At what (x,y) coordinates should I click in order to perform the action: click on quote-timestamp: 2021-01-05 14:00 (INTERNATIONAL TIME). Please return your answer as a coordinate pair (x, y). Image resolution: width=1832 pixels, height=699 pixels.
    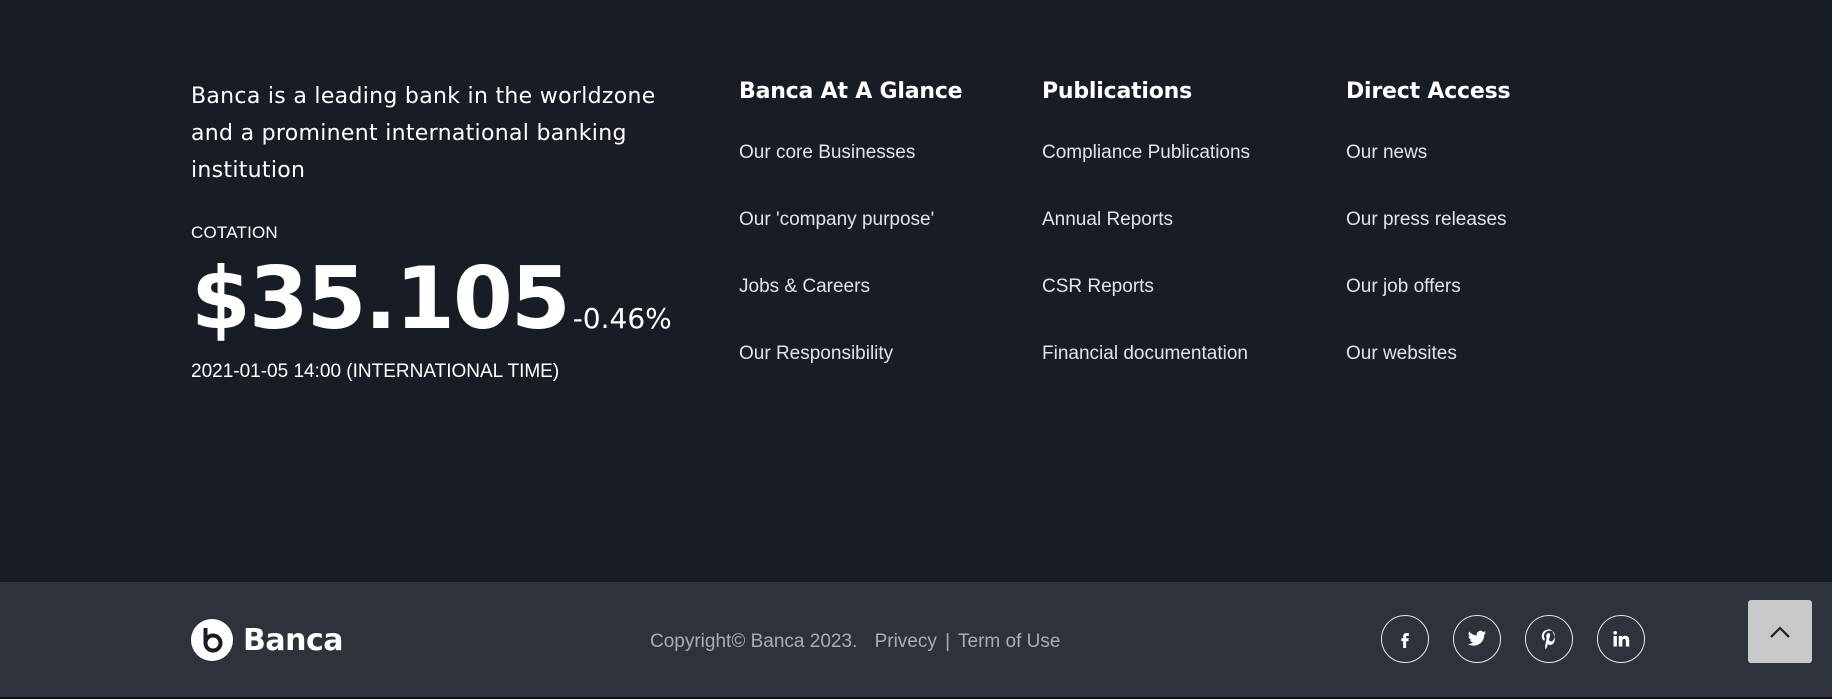
    Looking at the image, I should click on (375, 371).